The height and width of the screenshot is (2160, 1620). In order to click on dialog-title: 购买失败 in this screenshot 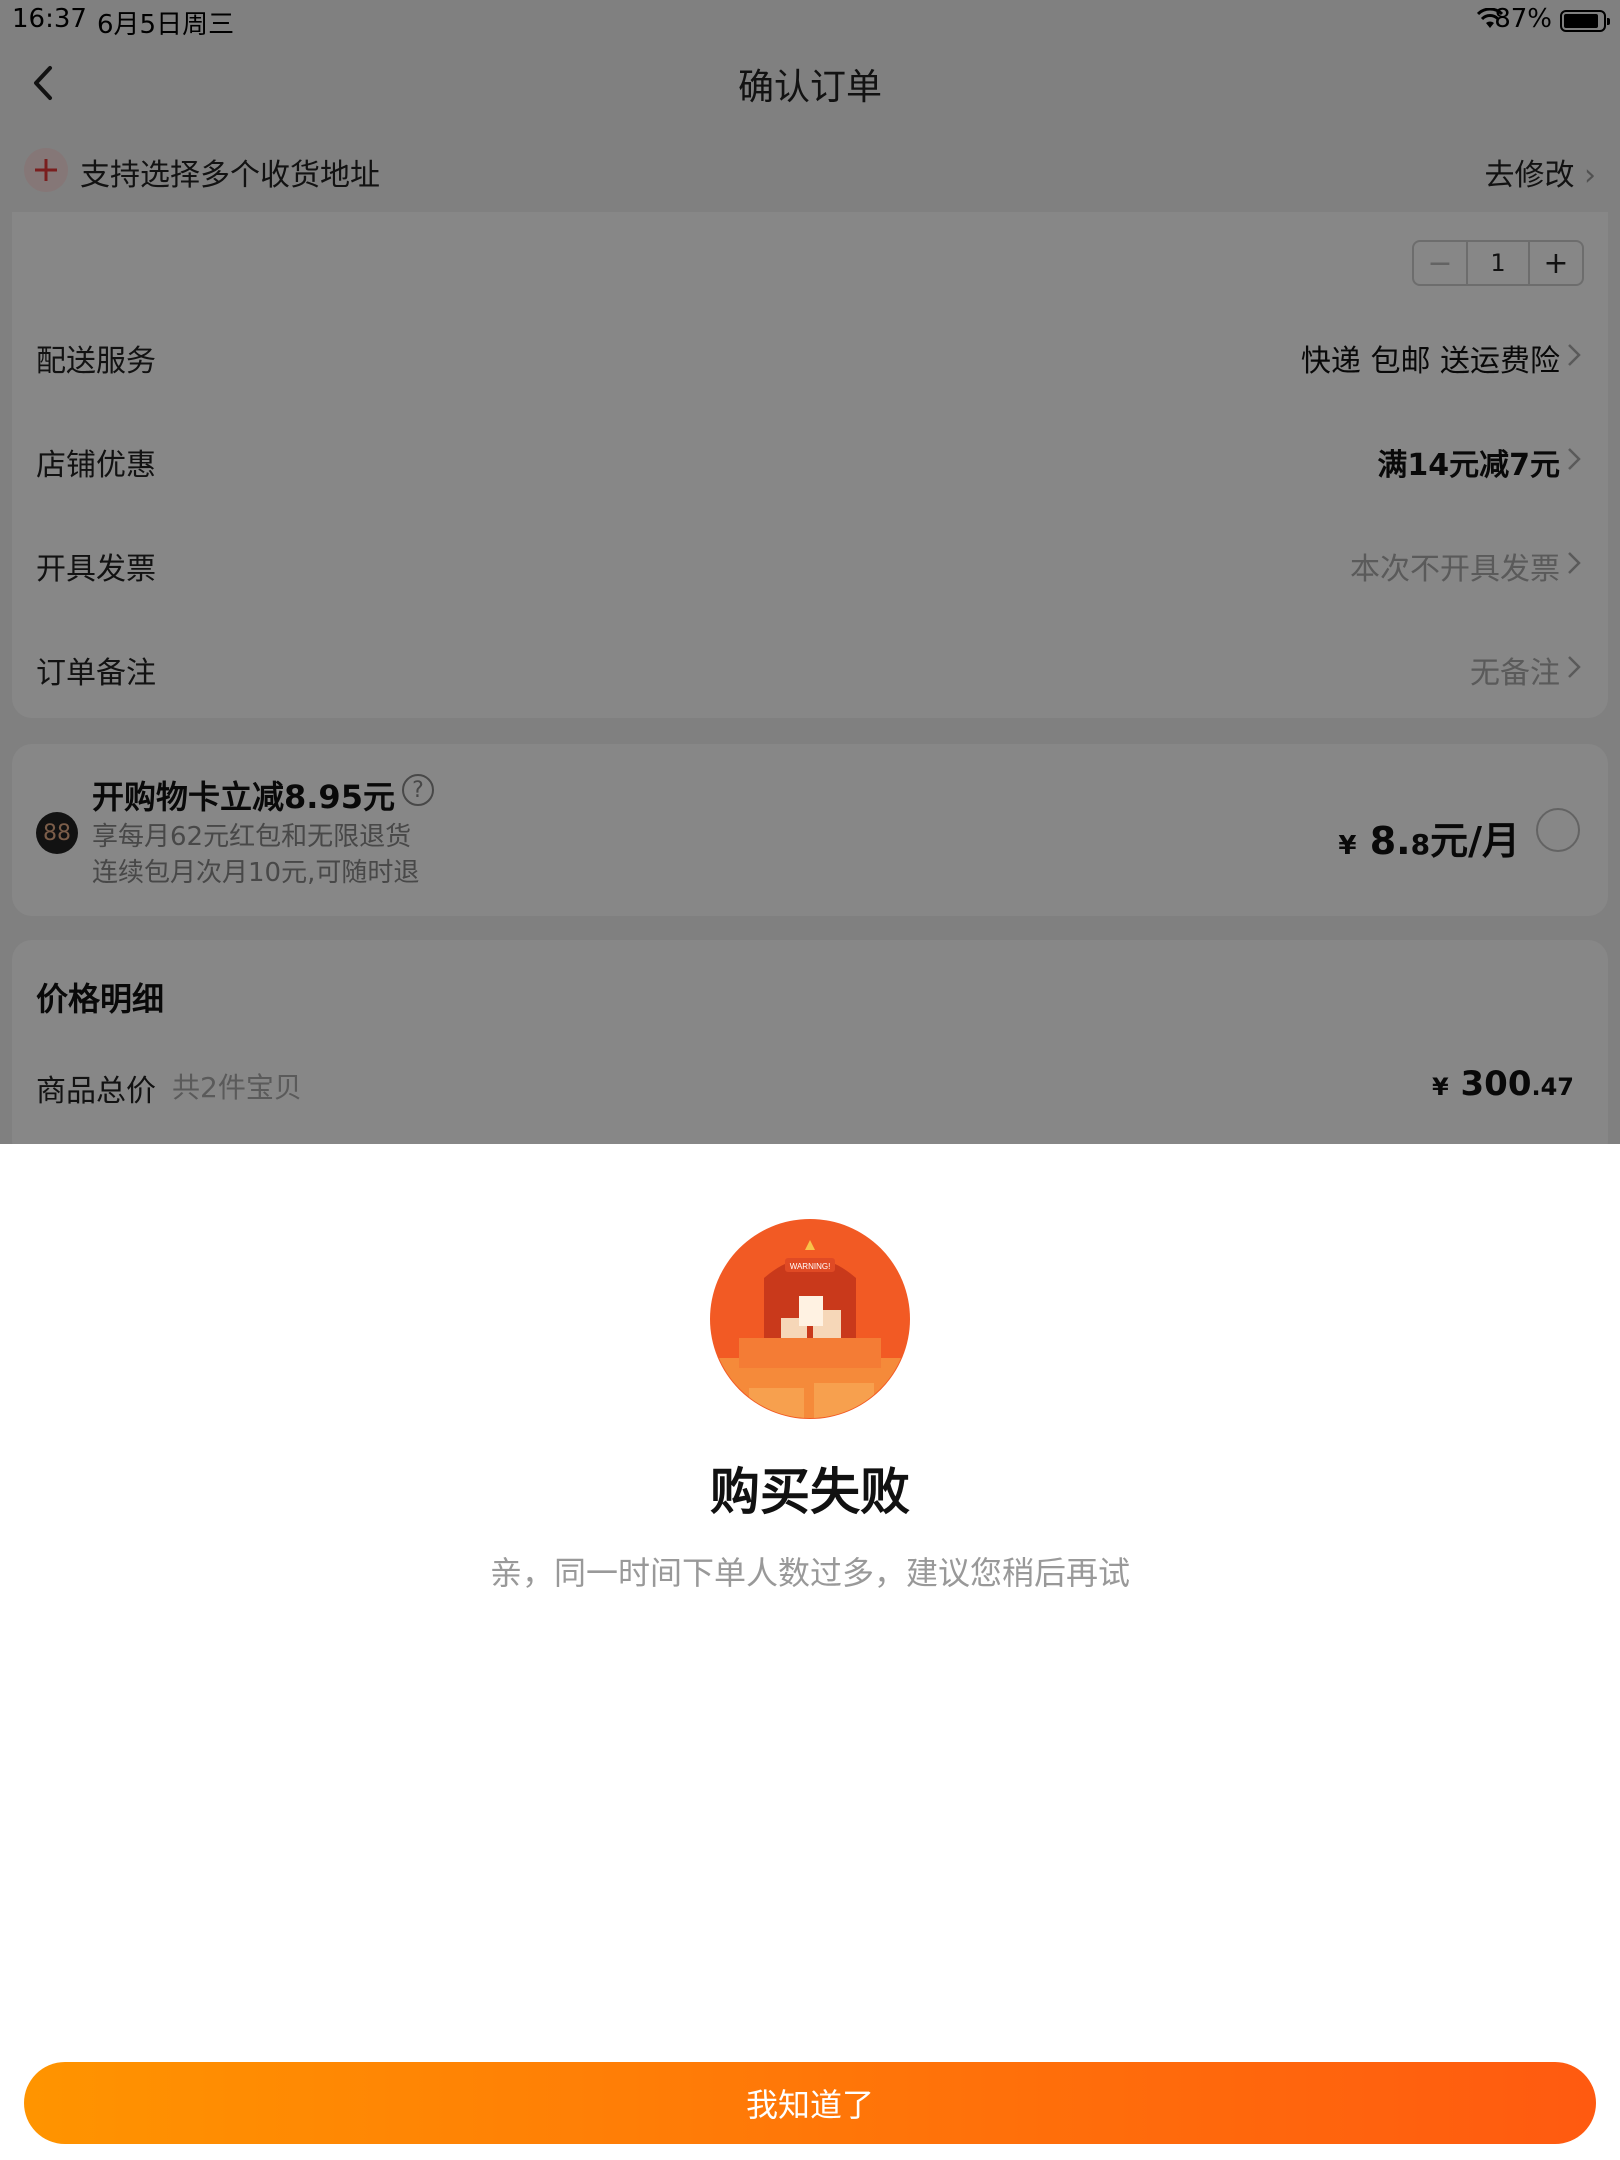, I will do `click(810, 1492)`.